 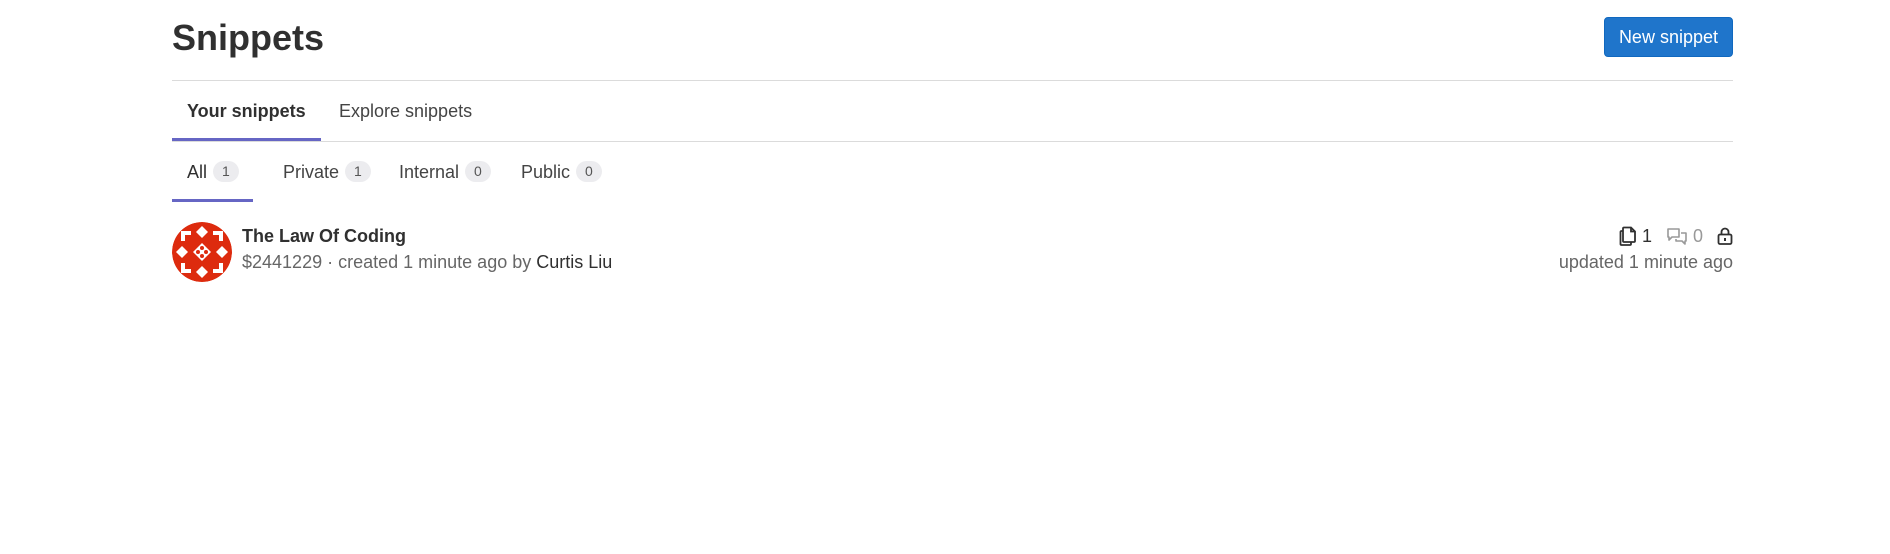 What do you see at coordinates (324, 236) in the screenshot?
I see `snippet-title-link: The Law Of Coding` at bounding box center [324, 236].